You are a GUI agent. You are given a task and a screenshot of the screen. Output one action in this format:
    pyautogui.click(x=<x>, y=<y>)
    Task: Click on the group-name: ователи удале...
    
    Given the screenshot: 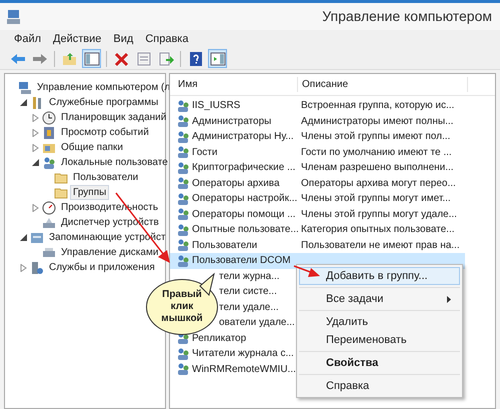 What is the action you would take?
    pyautogui.click(x=257, y=322)
    